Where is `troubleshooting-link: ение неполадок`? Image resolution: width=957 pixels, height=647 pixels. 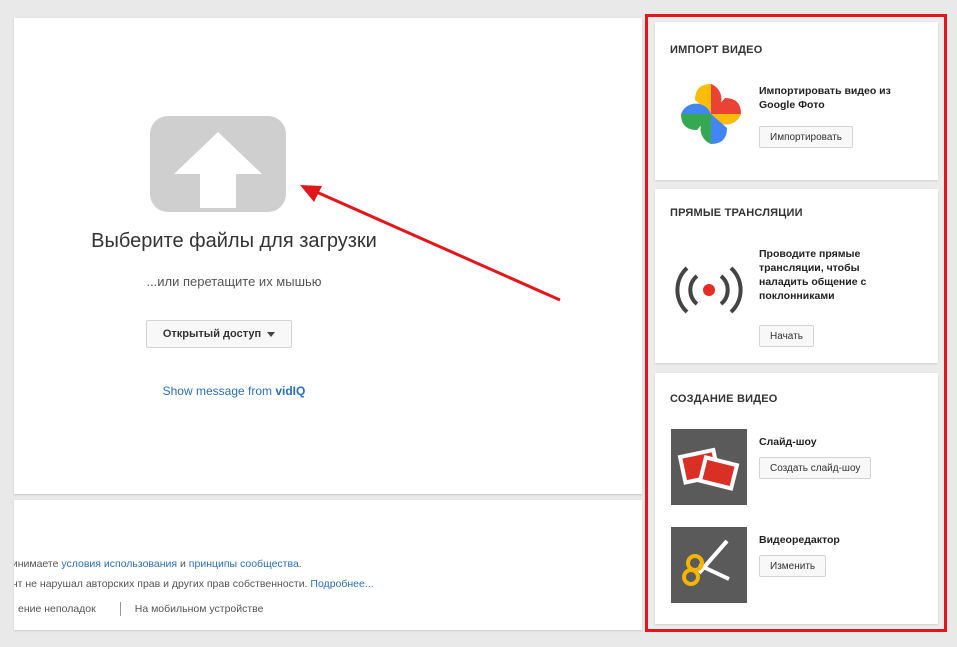
troubleshooting-link: ение неполадок is located at coordinates (57, 609).